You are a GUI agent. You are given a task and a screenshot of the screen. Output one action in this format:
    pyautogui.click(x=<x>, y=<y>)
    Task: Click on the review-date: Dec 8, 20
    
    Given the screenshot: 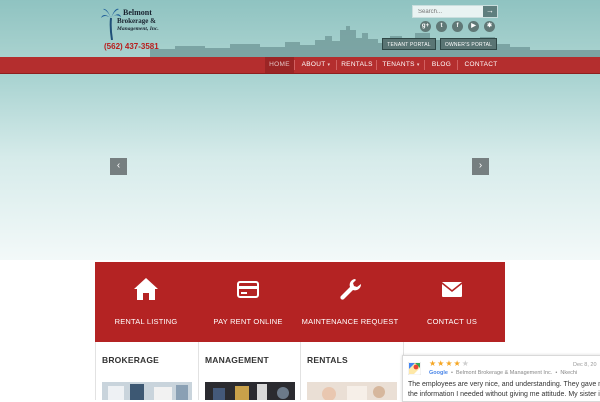 What is the action you would take?
    pyautogui.click(x=585, y=365)
    